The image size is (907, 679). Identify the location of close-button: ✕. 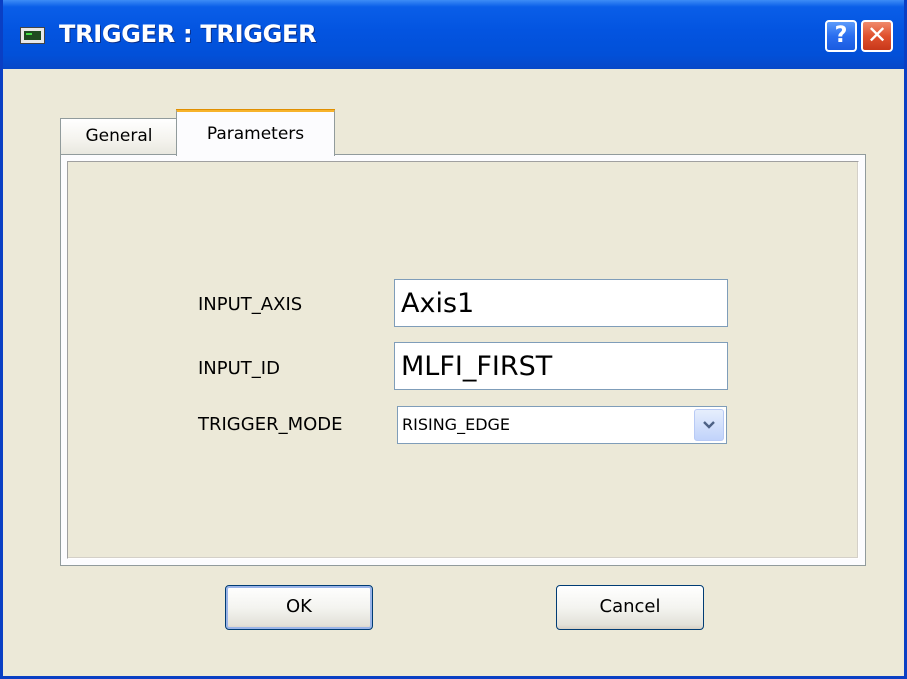
(877, 36).